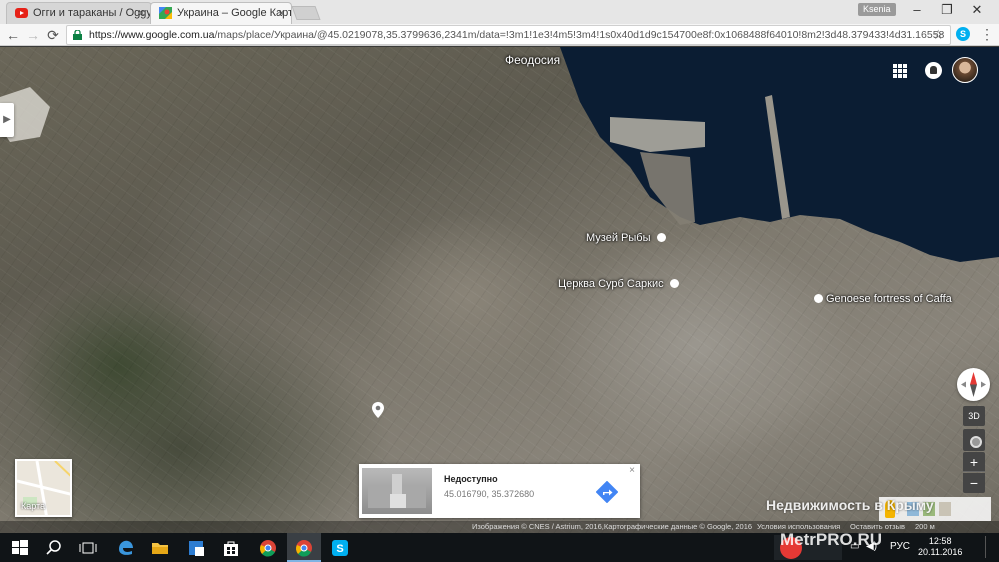  I want to click on google-apps-icon, so click(900, 71).